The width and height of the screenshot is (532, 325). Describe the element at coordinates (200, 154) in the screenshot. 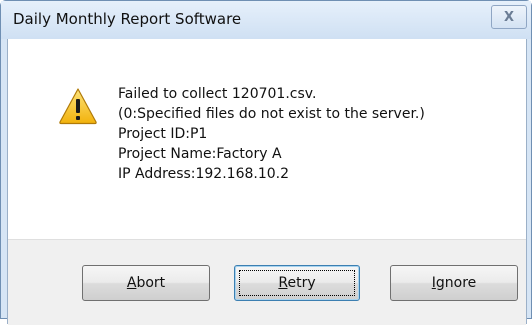

I see `message-line: Project Name:Factory A` at that location.